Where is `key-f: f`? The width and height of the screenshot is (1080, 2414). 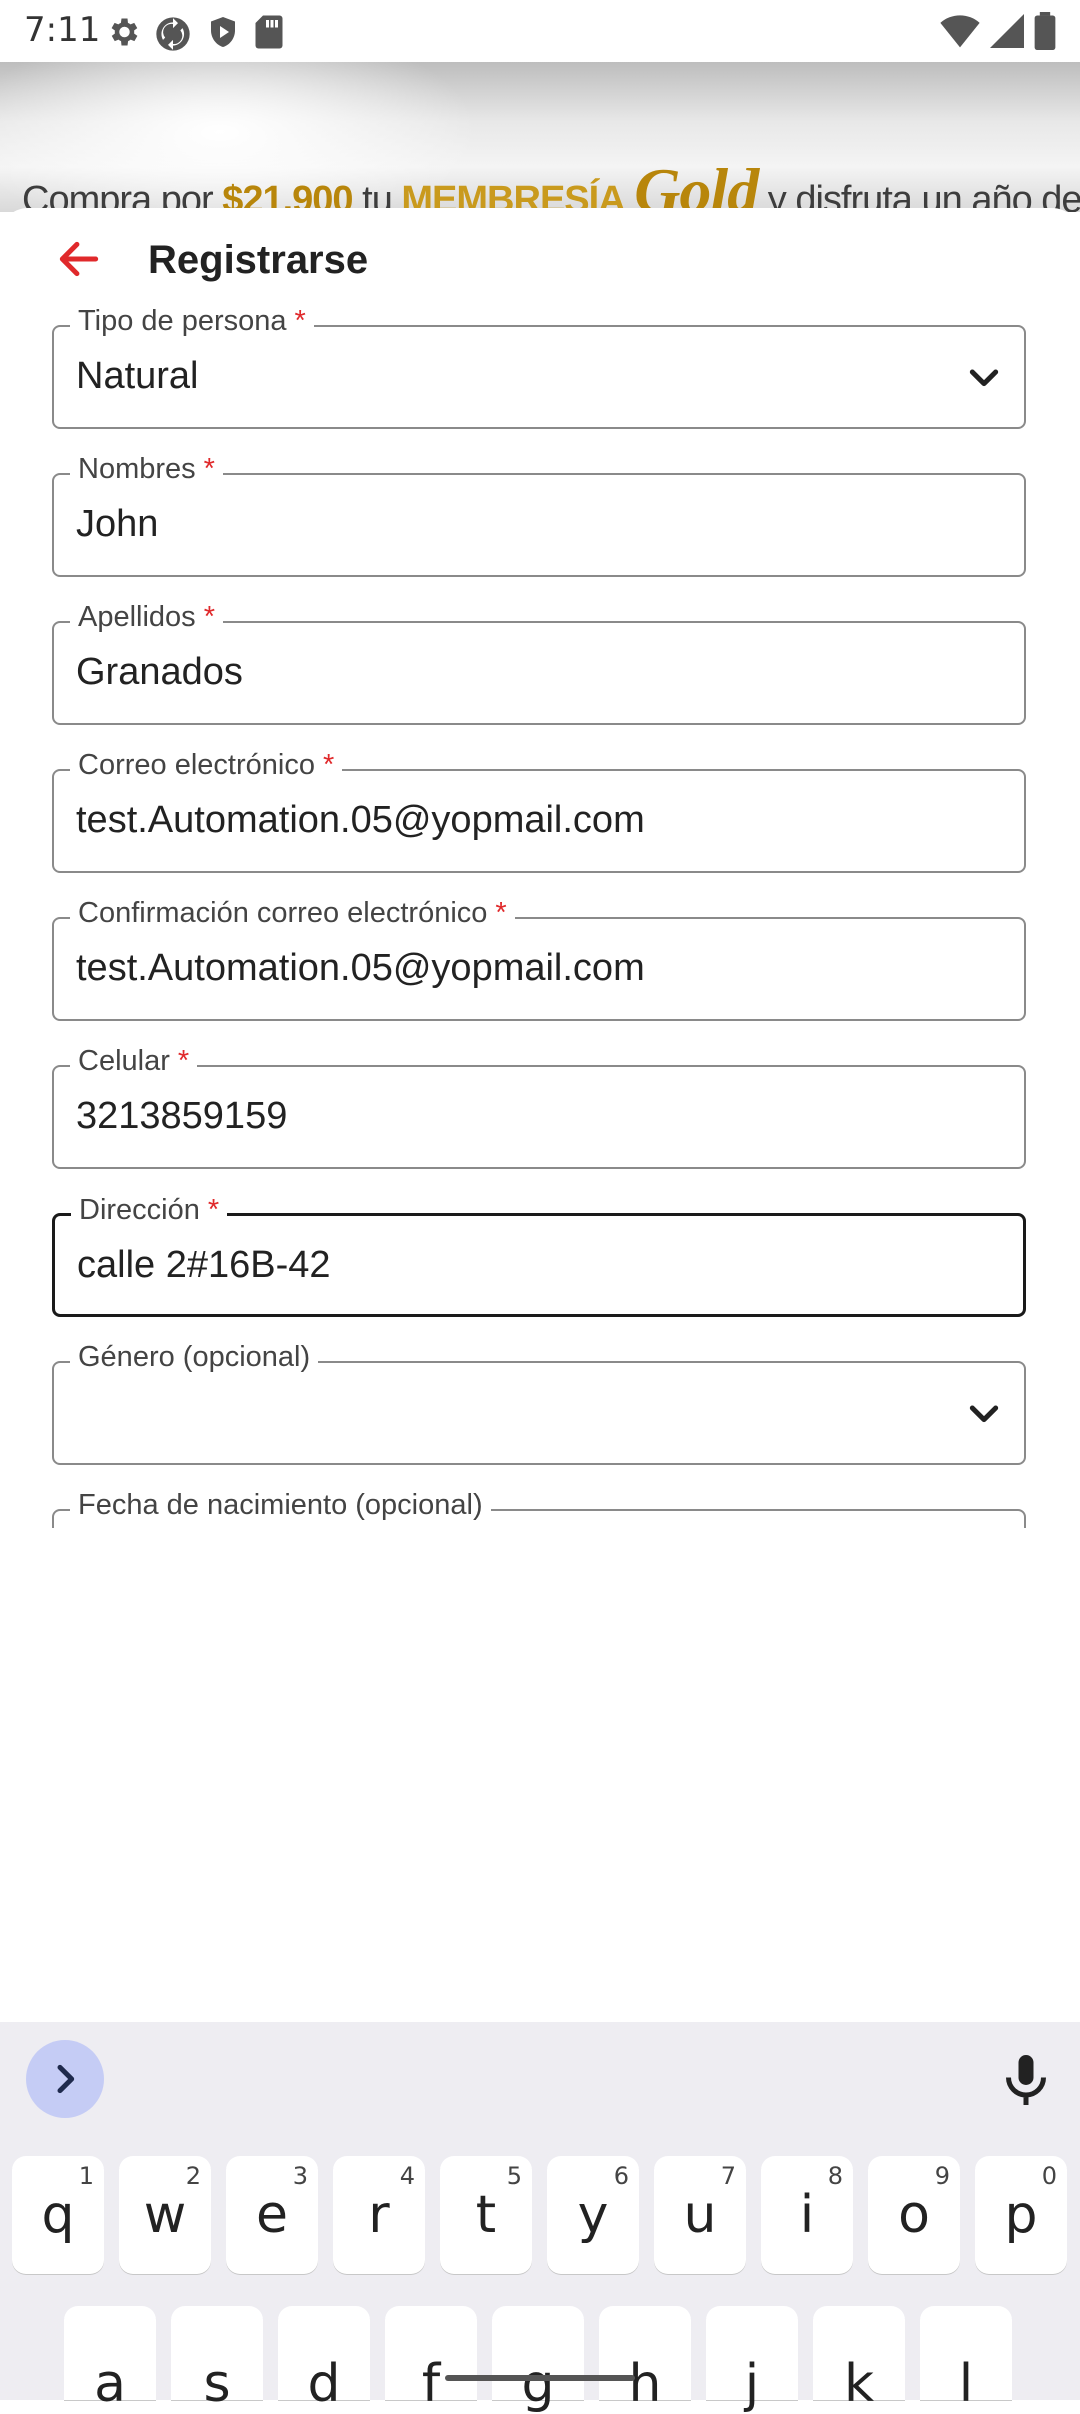 key-f: f is located at coordinates (431, 2360).